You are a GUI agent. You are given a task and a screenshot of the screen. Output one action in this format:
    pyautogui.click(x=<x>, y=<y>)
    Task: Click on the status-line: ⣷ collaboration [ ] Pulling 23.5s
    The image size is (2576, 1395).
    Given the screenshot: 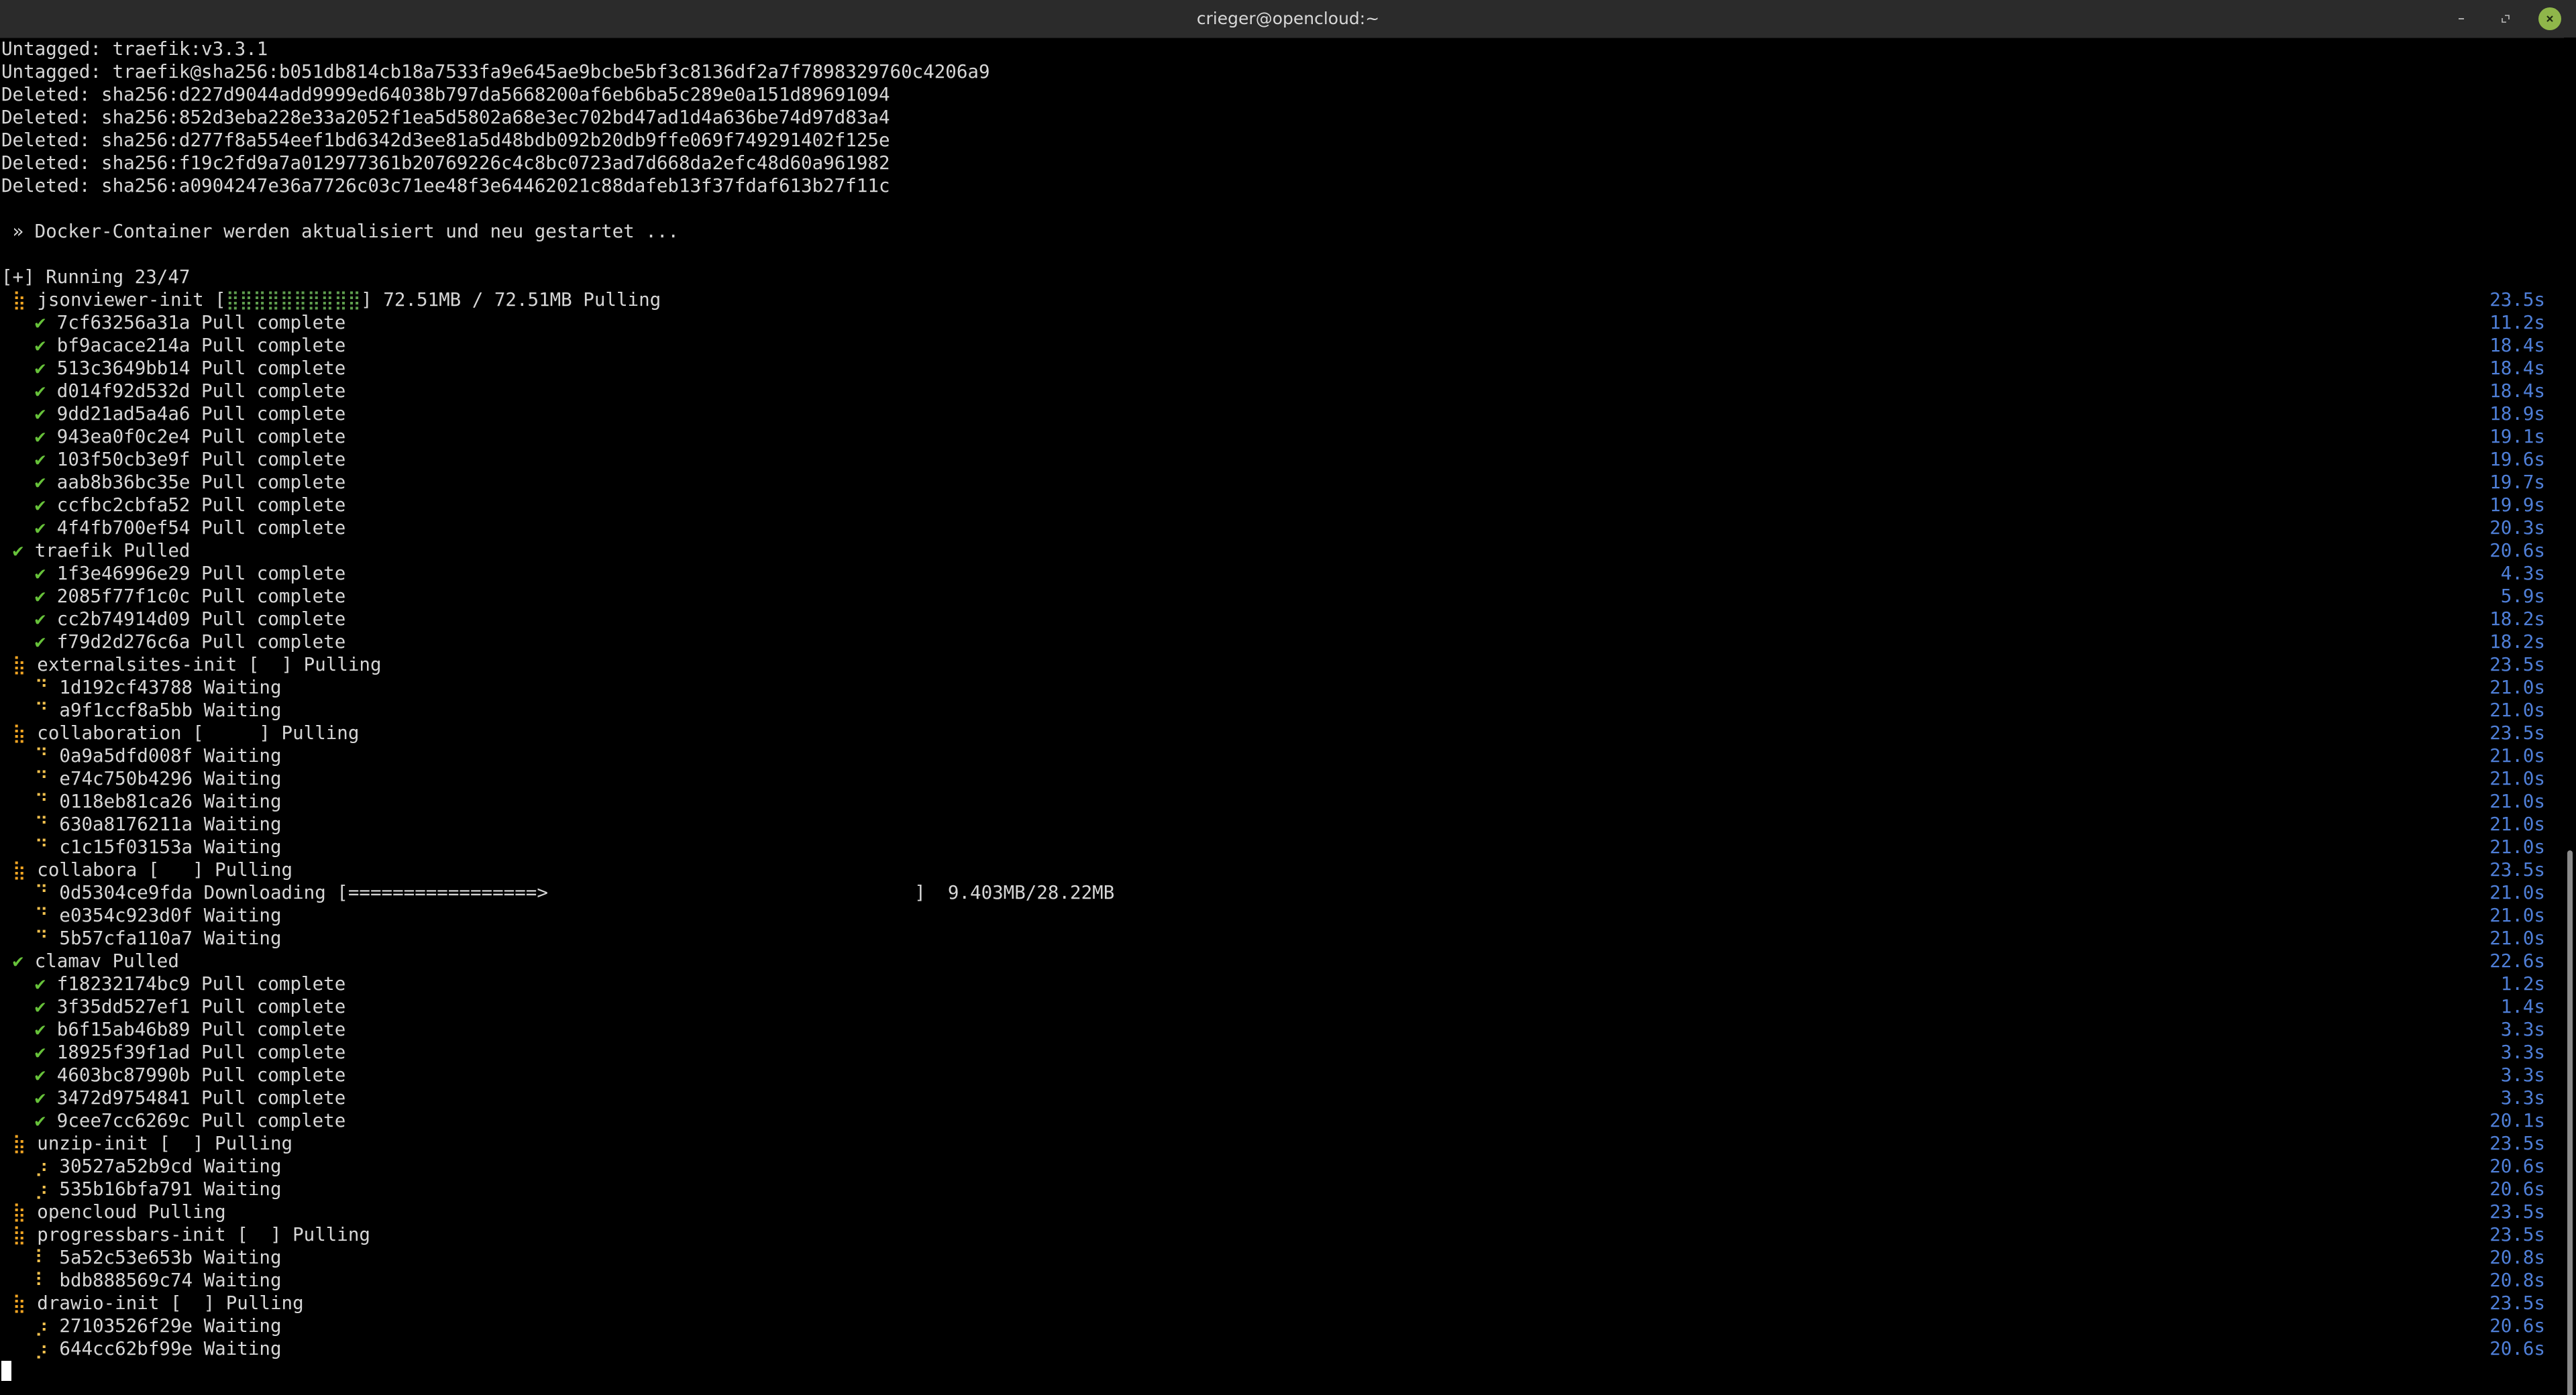 What is the action you would take?
    pyautogui.click(x=1282, y=733)
    